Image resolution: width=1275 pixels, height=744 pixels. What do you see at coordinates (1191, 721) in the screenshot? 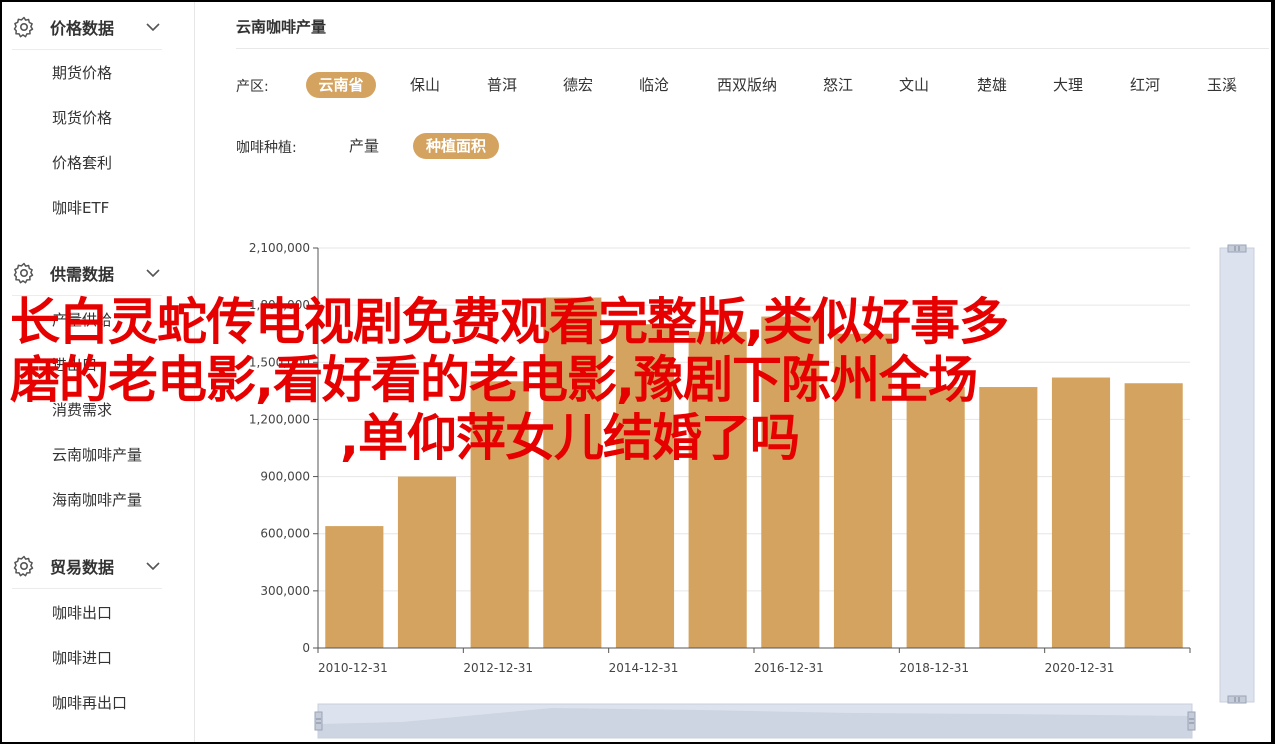
I see `slider-handle-right` at bounding box center [1191, 721].